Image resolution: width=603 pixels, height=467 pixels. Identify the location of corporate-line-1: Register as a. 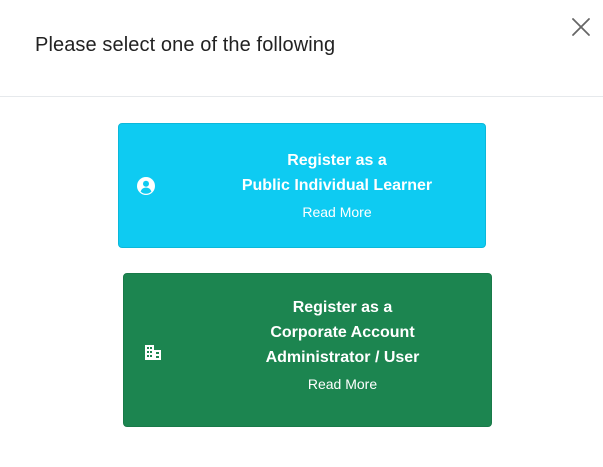
(342, 307).